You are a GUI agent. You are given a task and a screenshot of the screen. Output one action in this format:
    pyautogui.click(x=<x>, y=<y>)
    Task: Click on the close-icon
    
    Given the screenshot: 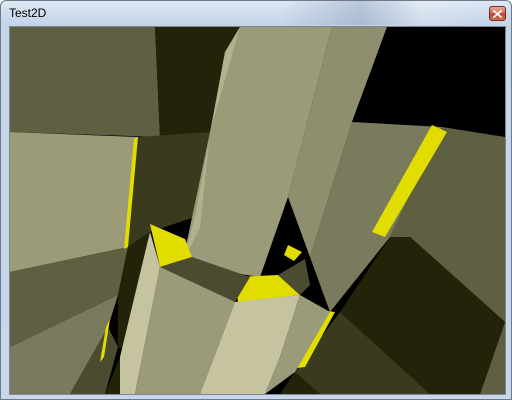 What is the action you would take?
    pyautogui.click(x=497, y=13)
    